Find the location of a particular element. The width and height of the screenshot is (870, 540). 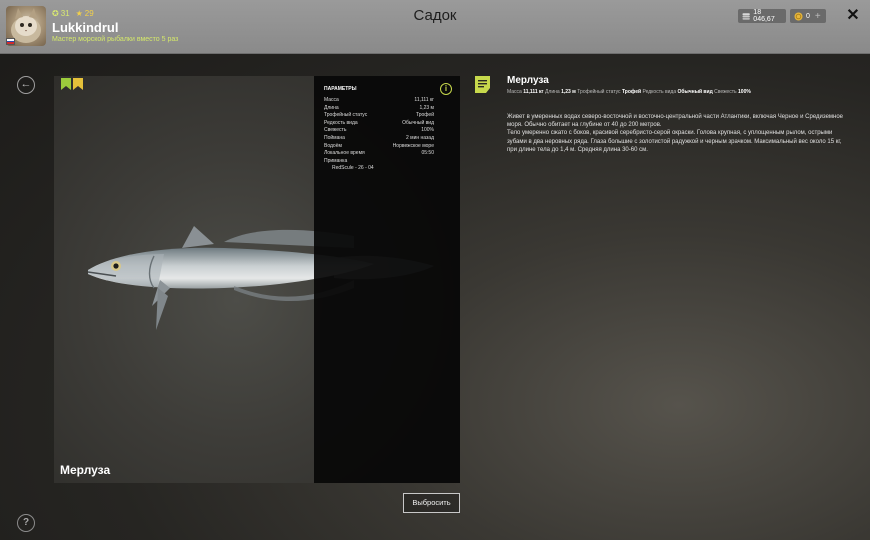

fish-name: Мерлуза is located at coordinates (85, 470).